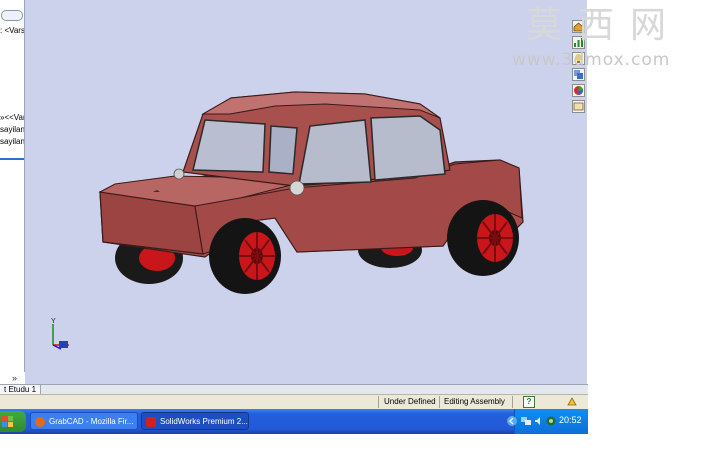 The image size is (704, 469). I want to click on security-icon, so click(551, 421).